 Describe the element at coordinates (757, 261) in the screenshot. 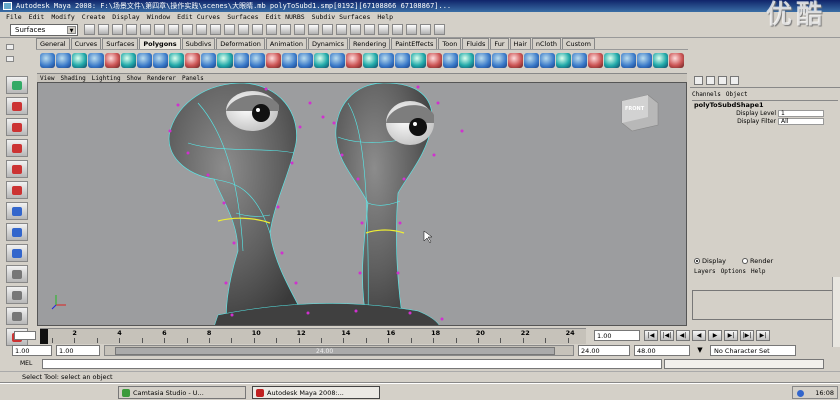

I see `render-radio: Render` at that location.